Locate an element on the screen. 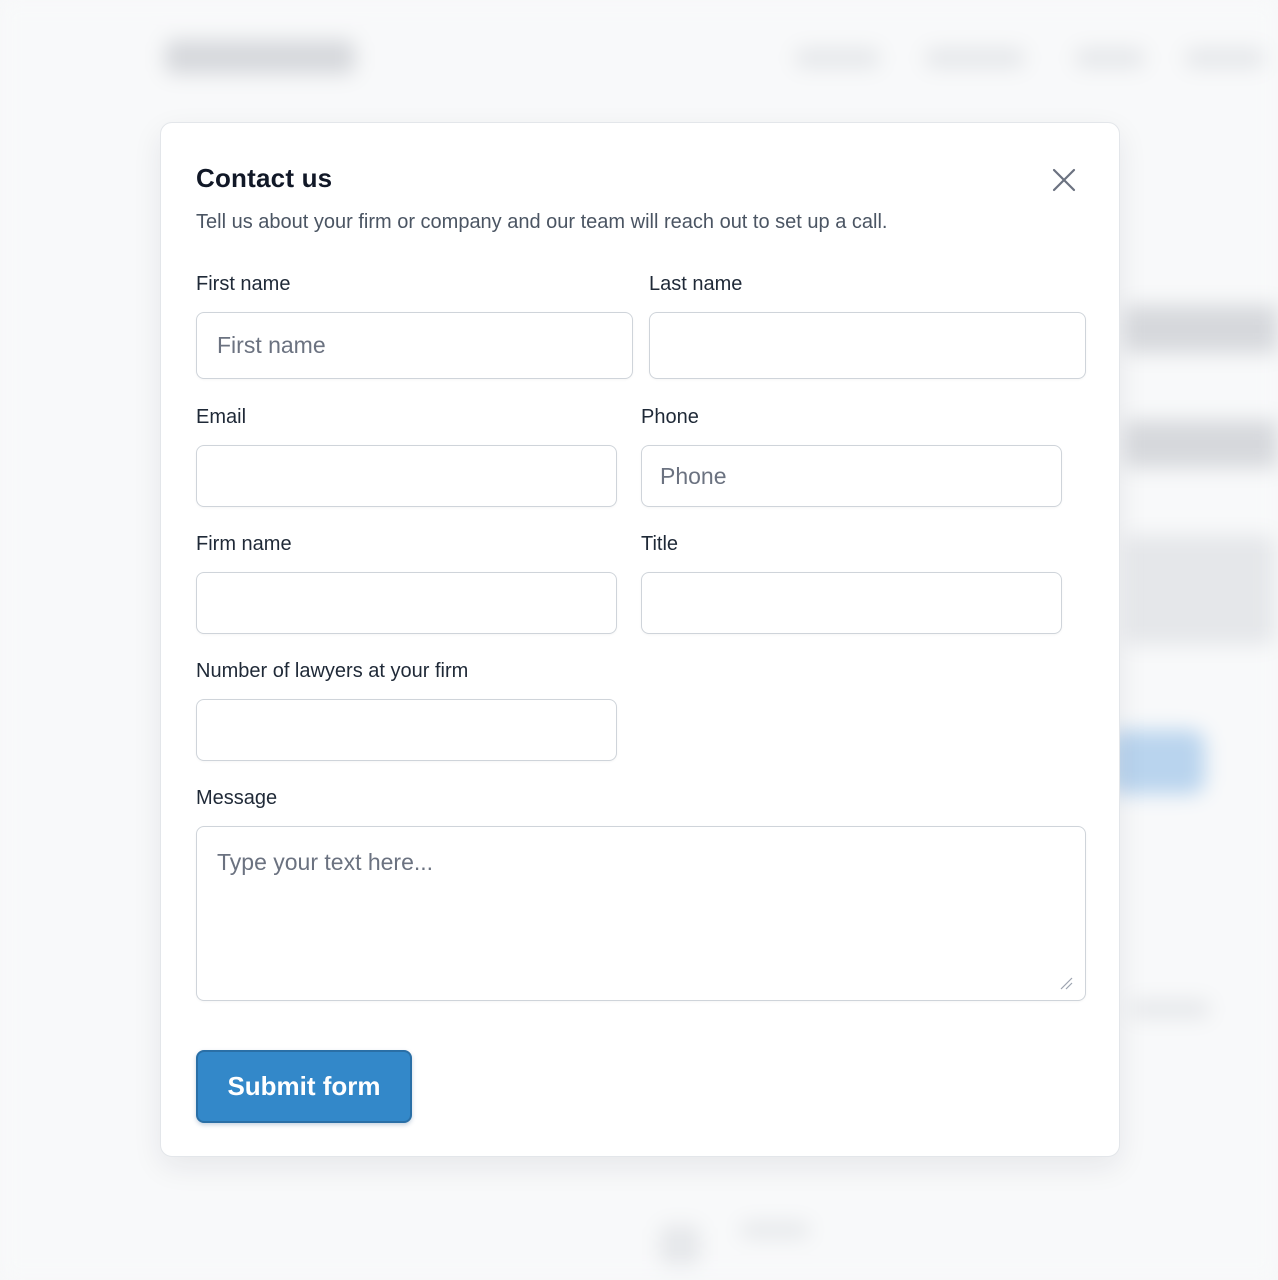 This screenshot has width=1278, height=1280. close-icon is located at coordinates (1064, 180).